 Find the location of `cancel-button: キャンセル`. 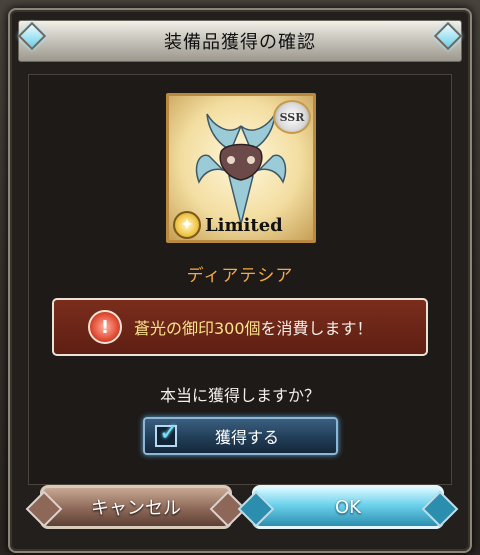

cancel-button: キャンセル is located at coordinates (136, 507).